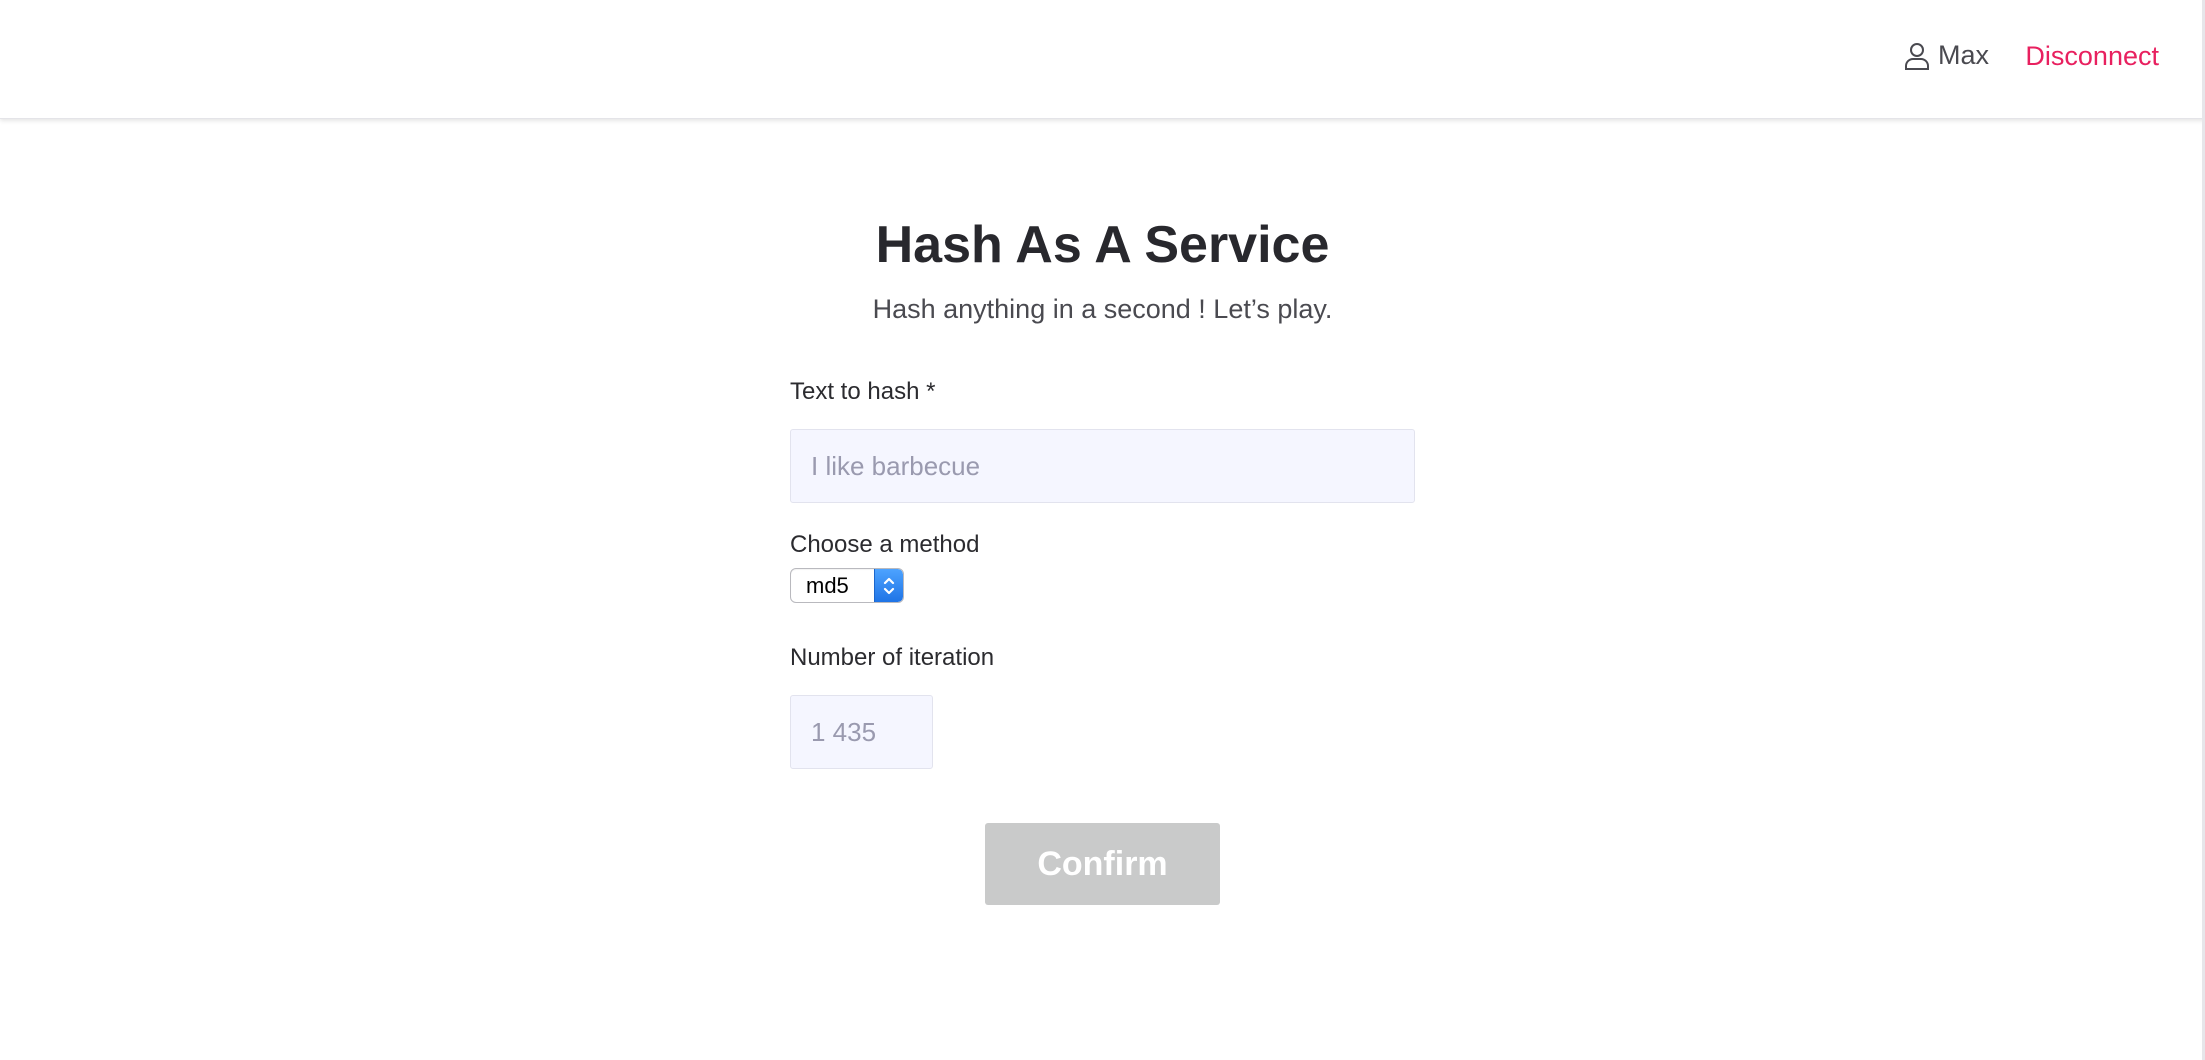  What do you see at coordinates (1102, 245) in the screenshot?
I see `page-title: Hash As A Service` at bounding box center [1102, 245].